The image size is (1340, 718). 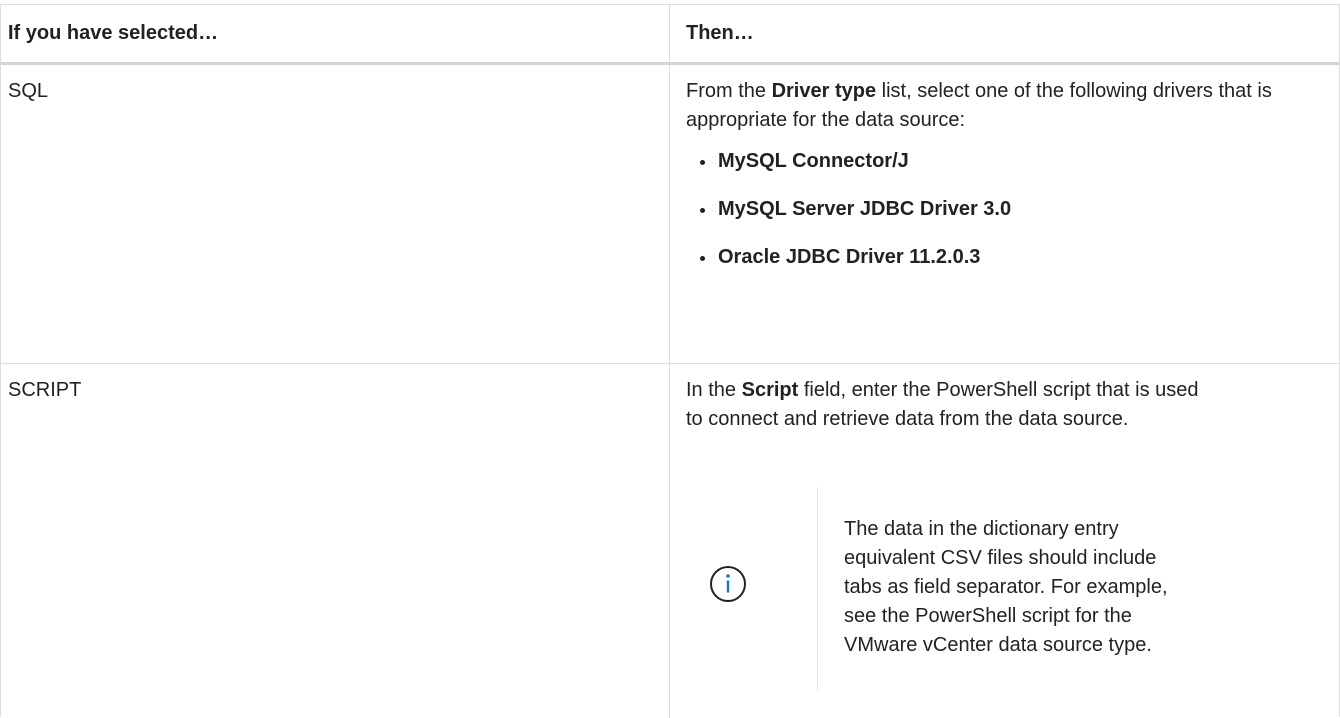 What do you see at coordinates (1019, 161) in the screenshot?
I see `list-item-driver: MySQL Connector/J` at bounding box center [1019, 161].